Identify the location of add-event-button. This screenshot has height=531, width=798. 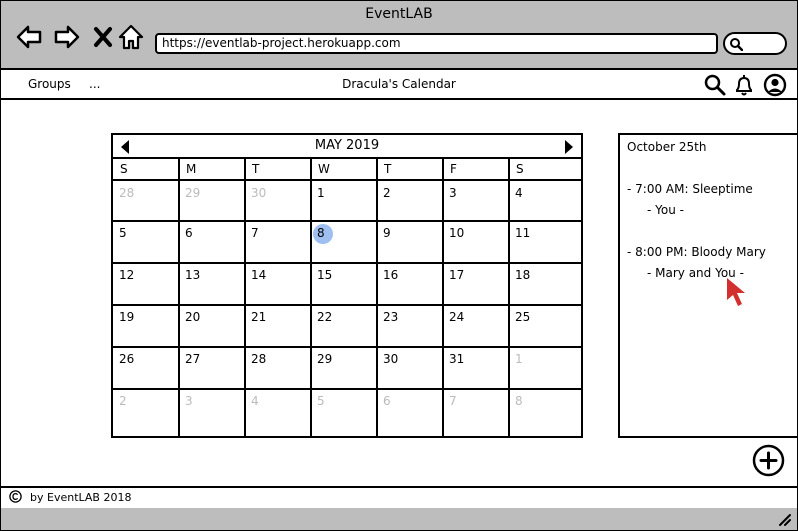
(768, 460).